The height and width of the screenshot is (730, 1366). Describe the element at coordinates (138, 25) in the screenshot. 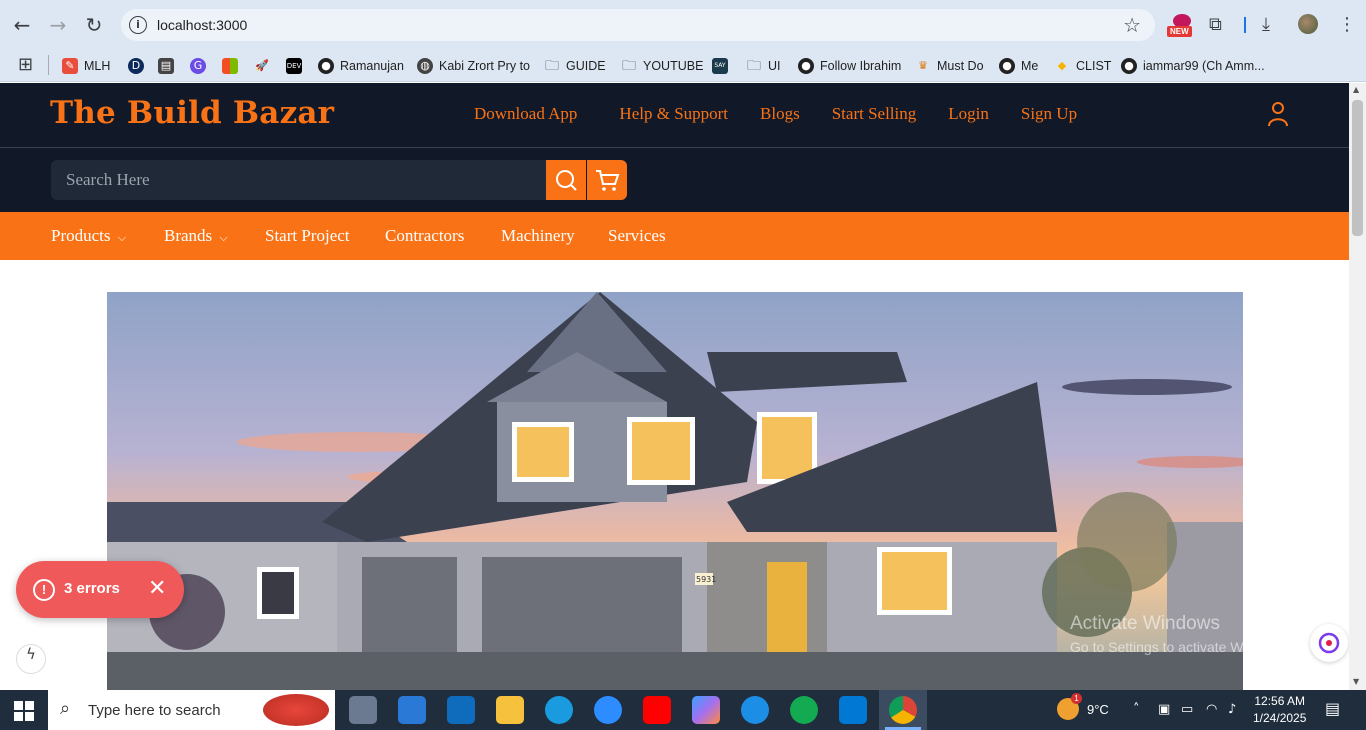

I see `site-info-icon: i` at that location.